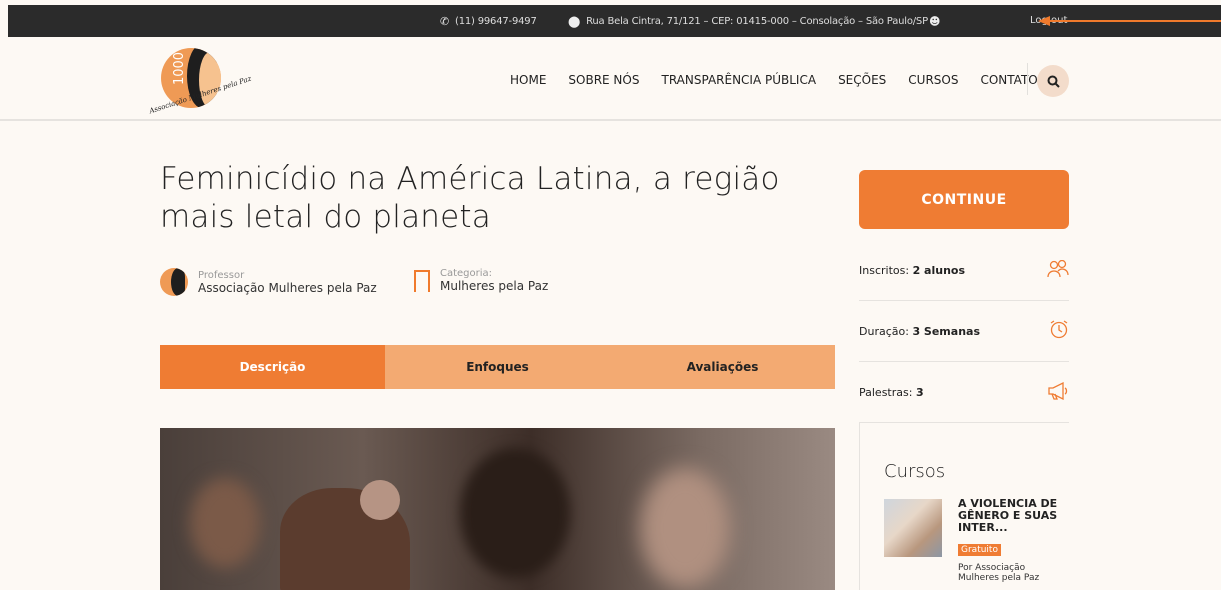 The width and height of the screenshot is (1221, 590). What do you see at coordinates (722, 367) in the screenshot?
I see `tab-avaliacoes: Avaliações` at bounding box center [722, 367].